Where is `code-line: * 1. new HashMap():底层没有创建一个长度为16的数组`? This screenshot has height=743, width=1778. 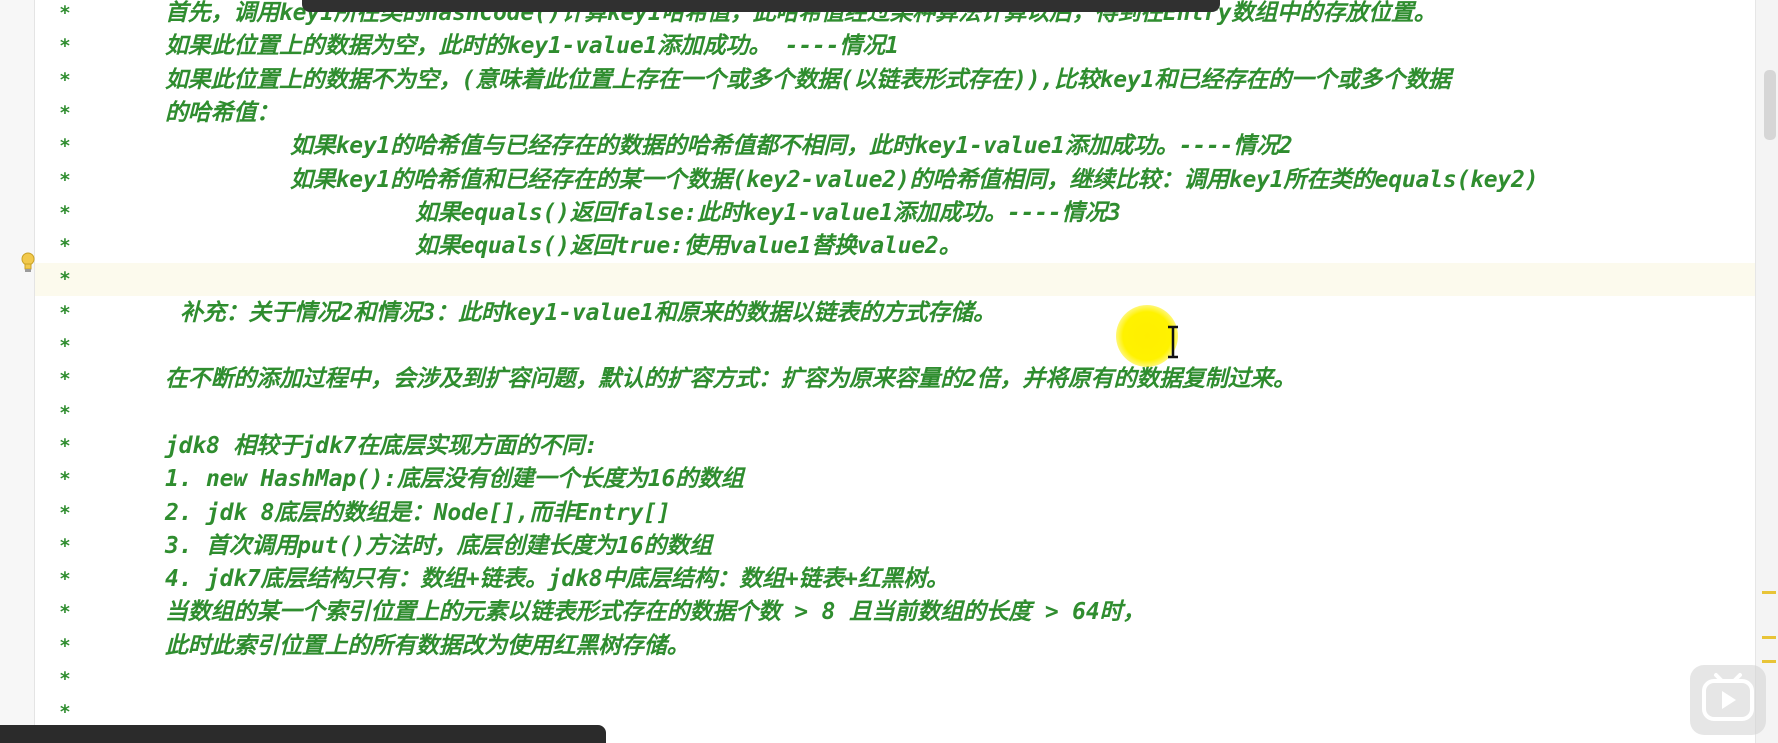 code-line: * 1. new HashMap():底层没有创建一个长度为16的数组 is located at coordinates (895, 479).